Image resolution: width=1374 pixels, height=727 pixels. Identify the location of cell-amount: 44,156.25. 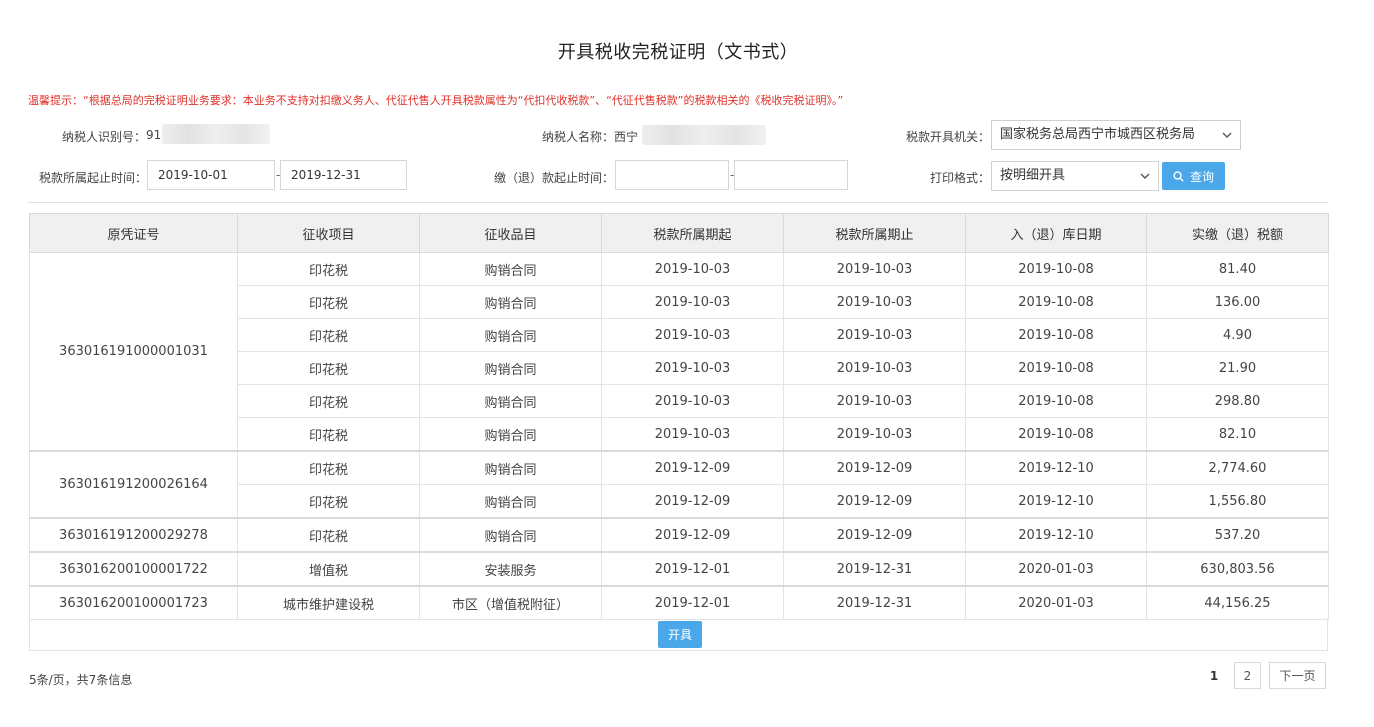
(1237, 602).